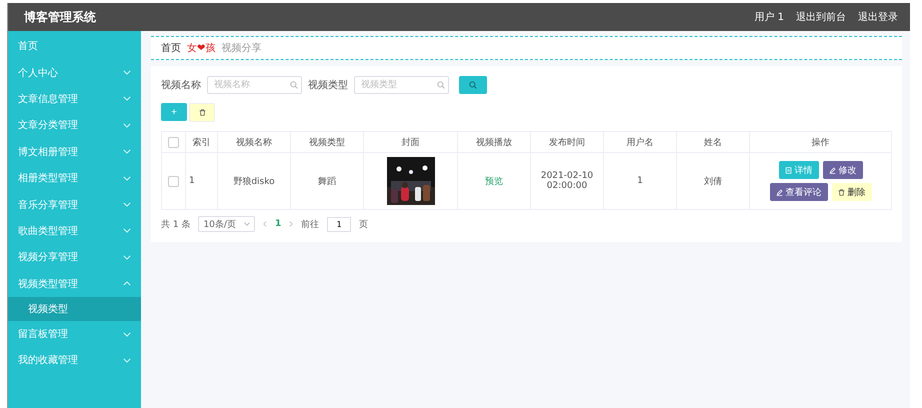 The width and height of the screenshot is (922, 408). I want to click on breadcrumb-item: 首页, so click(171, 48).